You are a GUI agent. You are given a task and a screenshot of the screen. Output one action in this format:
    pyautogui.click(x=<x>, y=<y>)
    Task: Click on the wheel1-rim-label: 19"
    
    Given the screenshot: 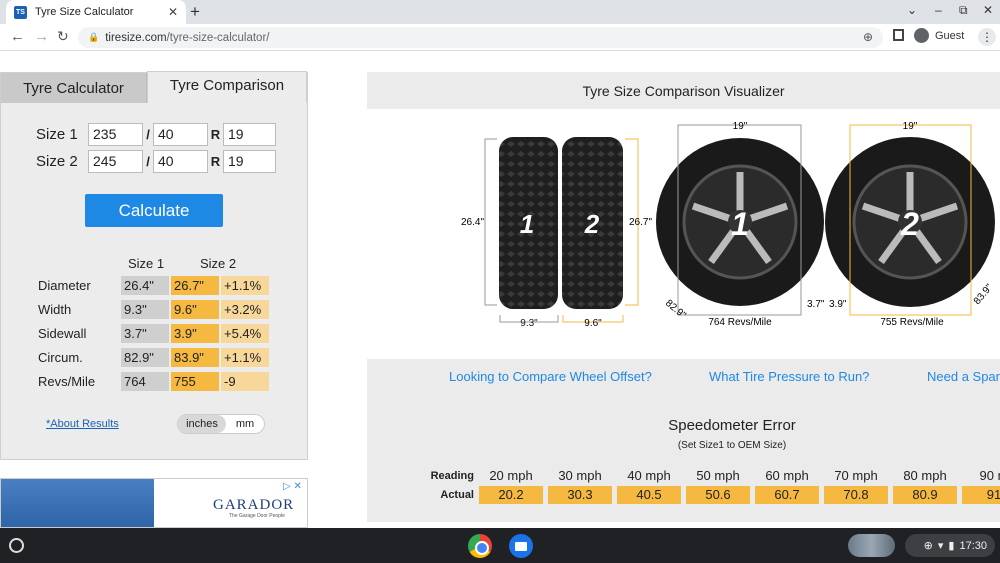 What is the action you would take?
    pyautogui.click(x=740, y=126)
    